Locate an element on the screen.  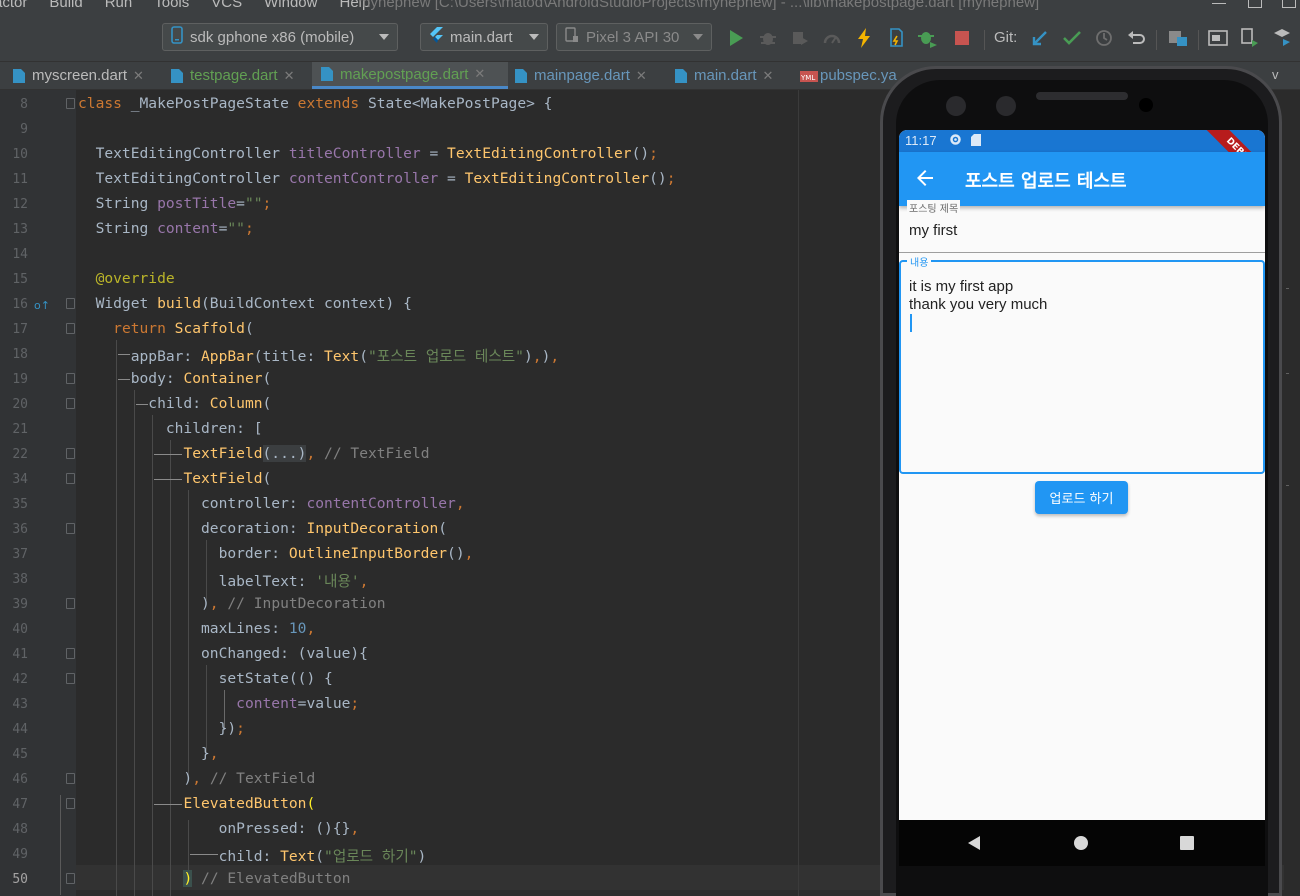
coverage-icon is located at coordinates (800, 38).